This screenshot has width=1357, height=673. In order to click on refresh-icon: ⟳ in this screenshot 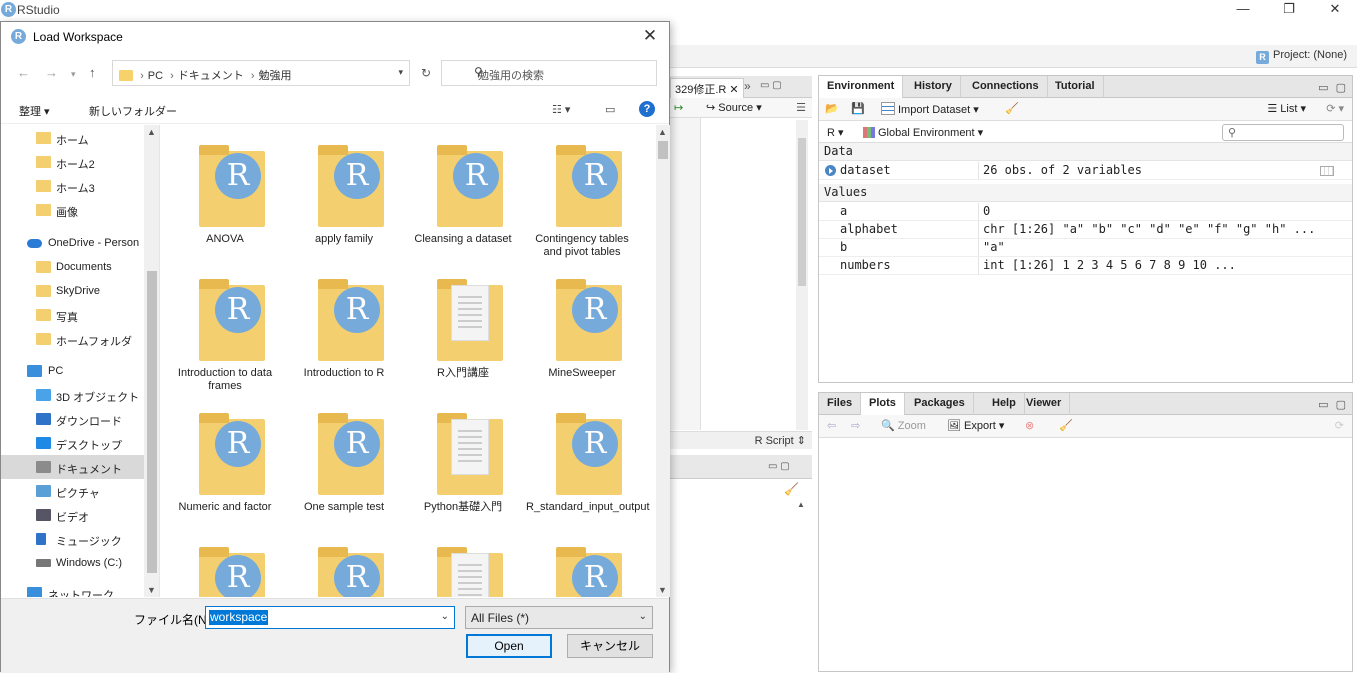, I will do `click(1339, 425)`.